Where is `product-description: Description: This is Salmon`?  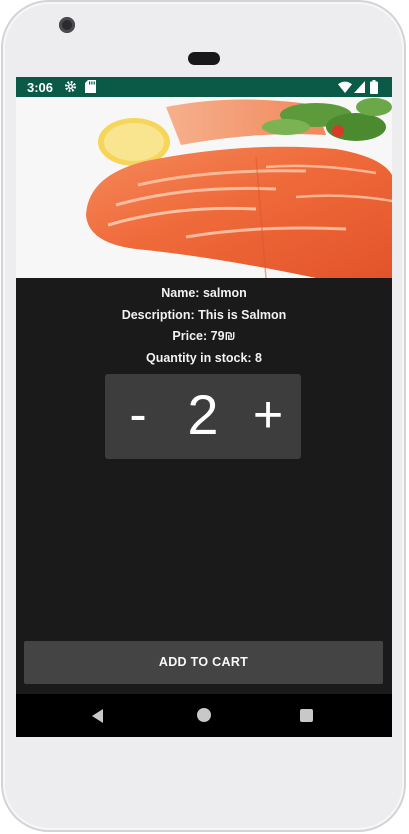
product-description: Description: This is Salmon is located at coordinates (204, 314).